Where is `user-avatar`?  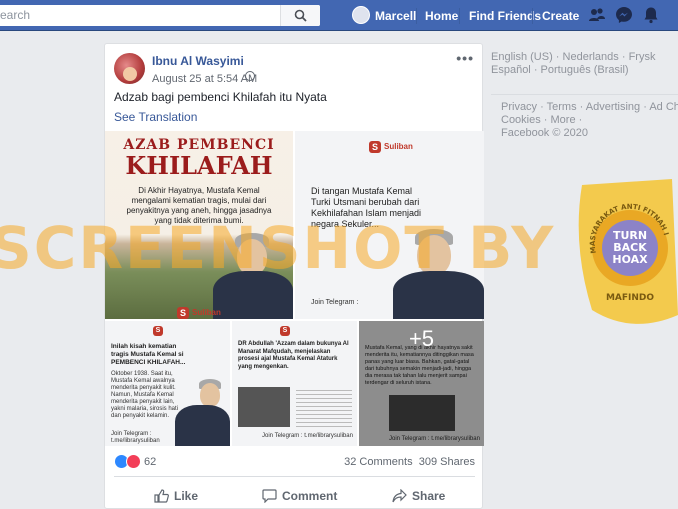
user-avatar is located at coordinates (361, 15).